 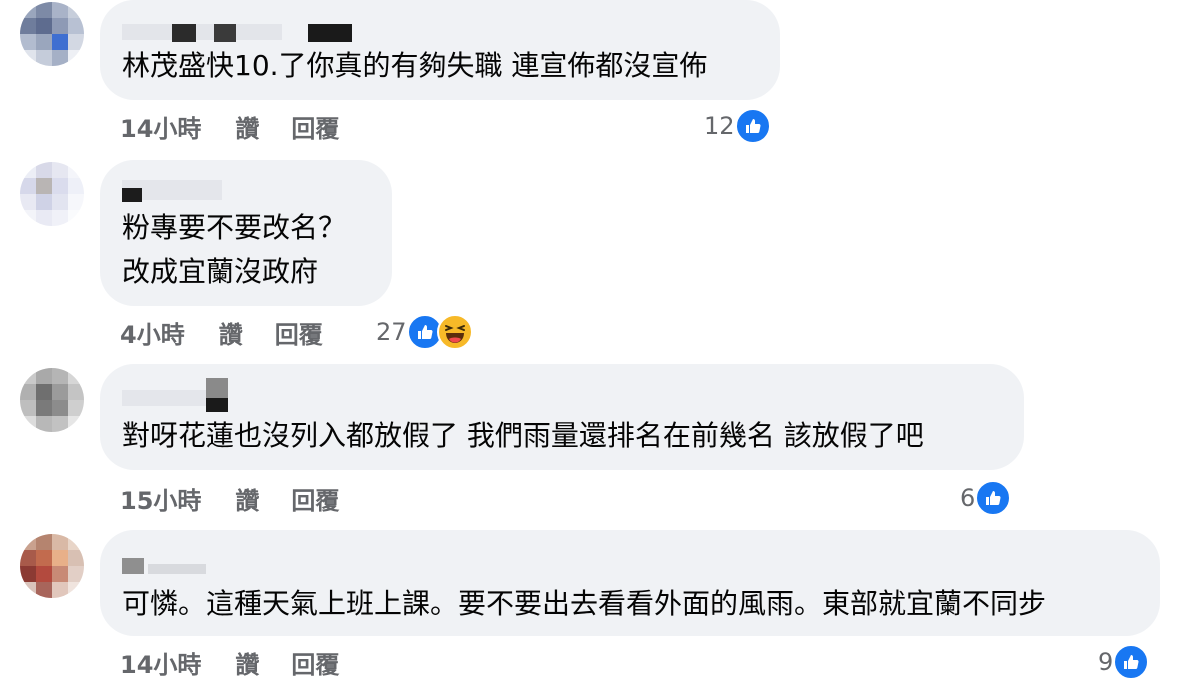 What do you see at coordinates (1106, 662) in the screenshot?
I see `reaction-count: 9` at bounding box center [1106, 662].